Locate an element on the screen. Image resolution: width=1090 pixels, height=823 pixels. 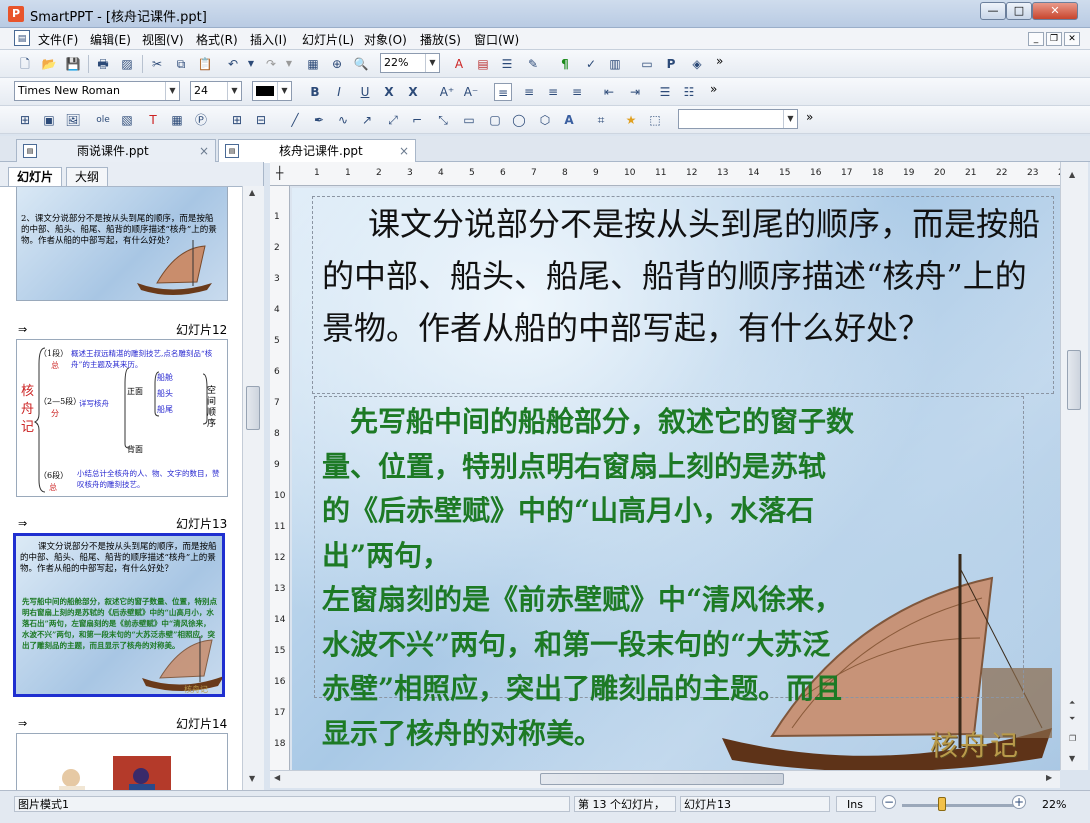
textbox-icon: ▣ is located at coordinates (49, 120).